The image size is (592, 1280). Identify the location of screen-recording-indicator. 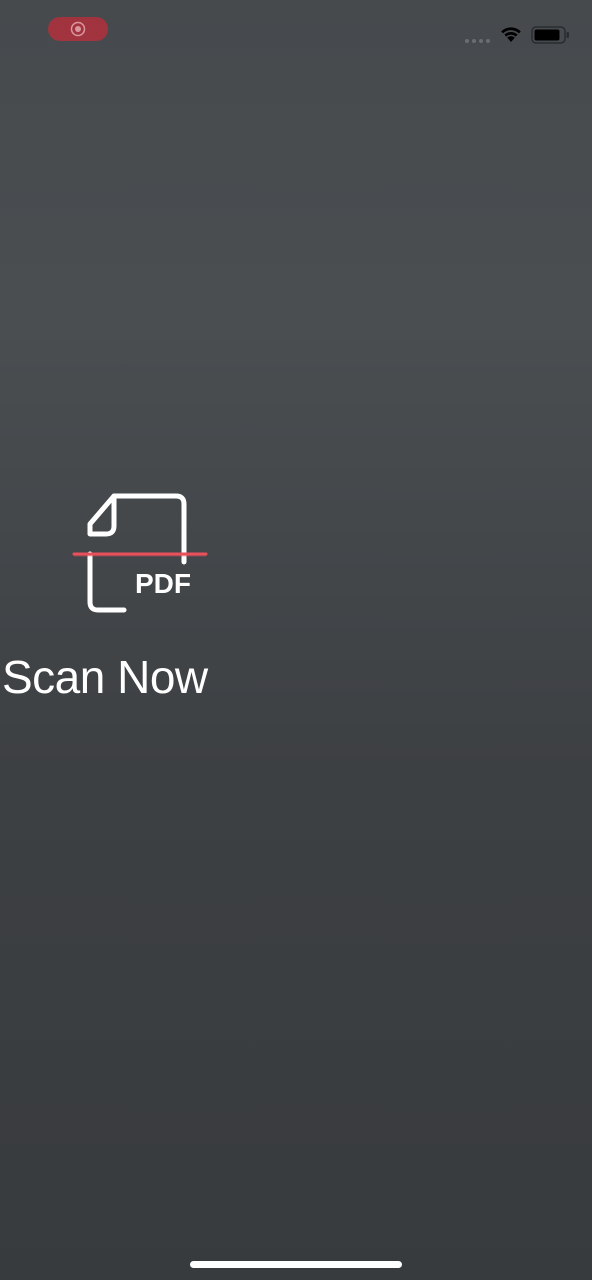
(78, 29).